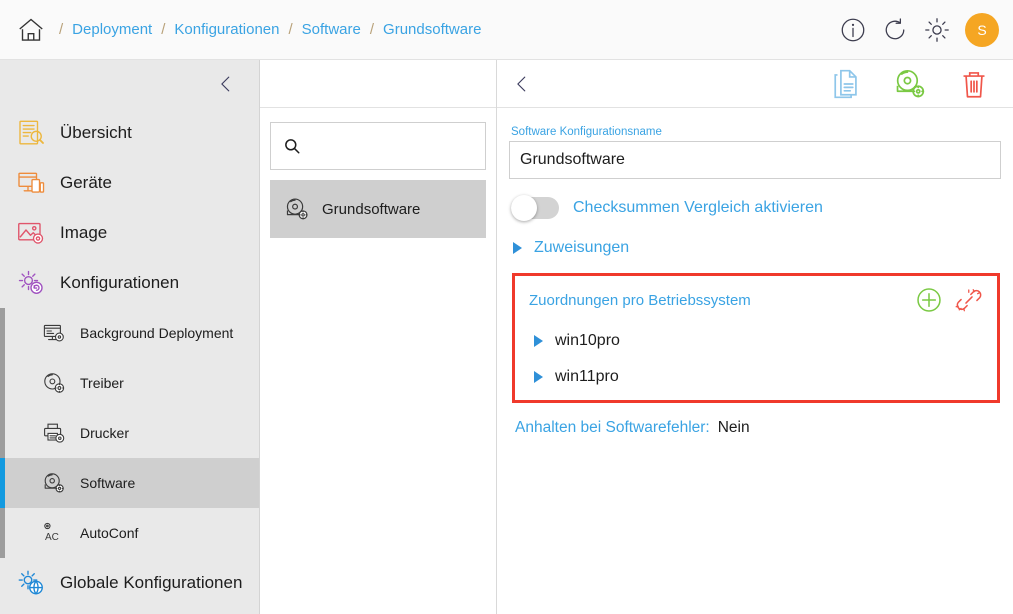  Describe the element at coordinates (969, 300) in the screenshot. I see `broken-link-icon` at that location.